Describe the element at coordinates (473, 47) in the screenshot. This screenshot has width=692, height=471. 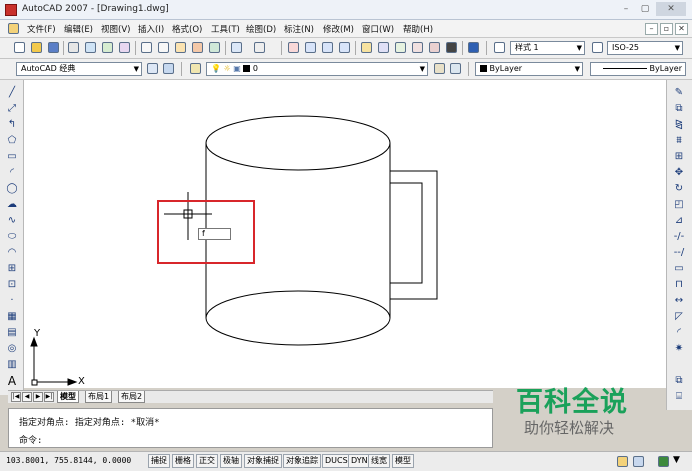
I see `help-icon` at that location.